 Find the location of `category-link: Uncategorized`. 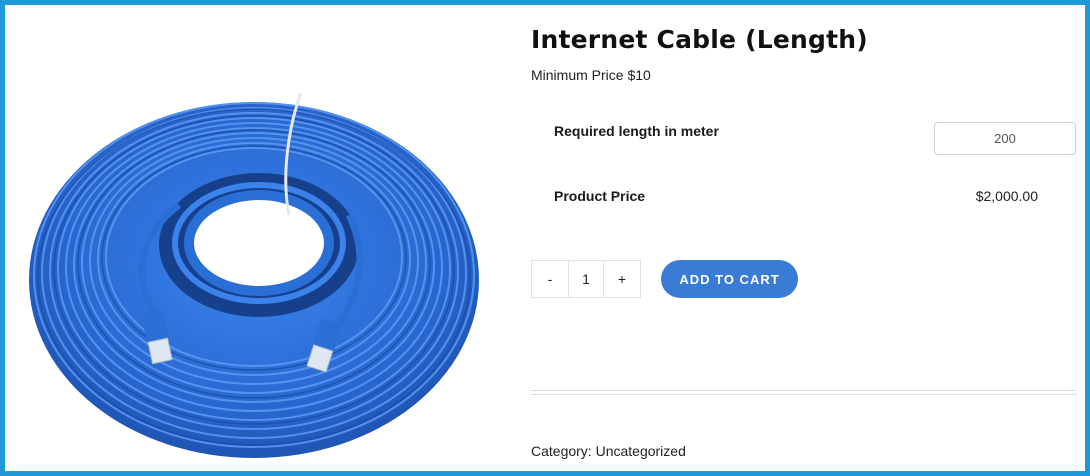

category-link: Uncategorized is located at coordinates (641, 451).